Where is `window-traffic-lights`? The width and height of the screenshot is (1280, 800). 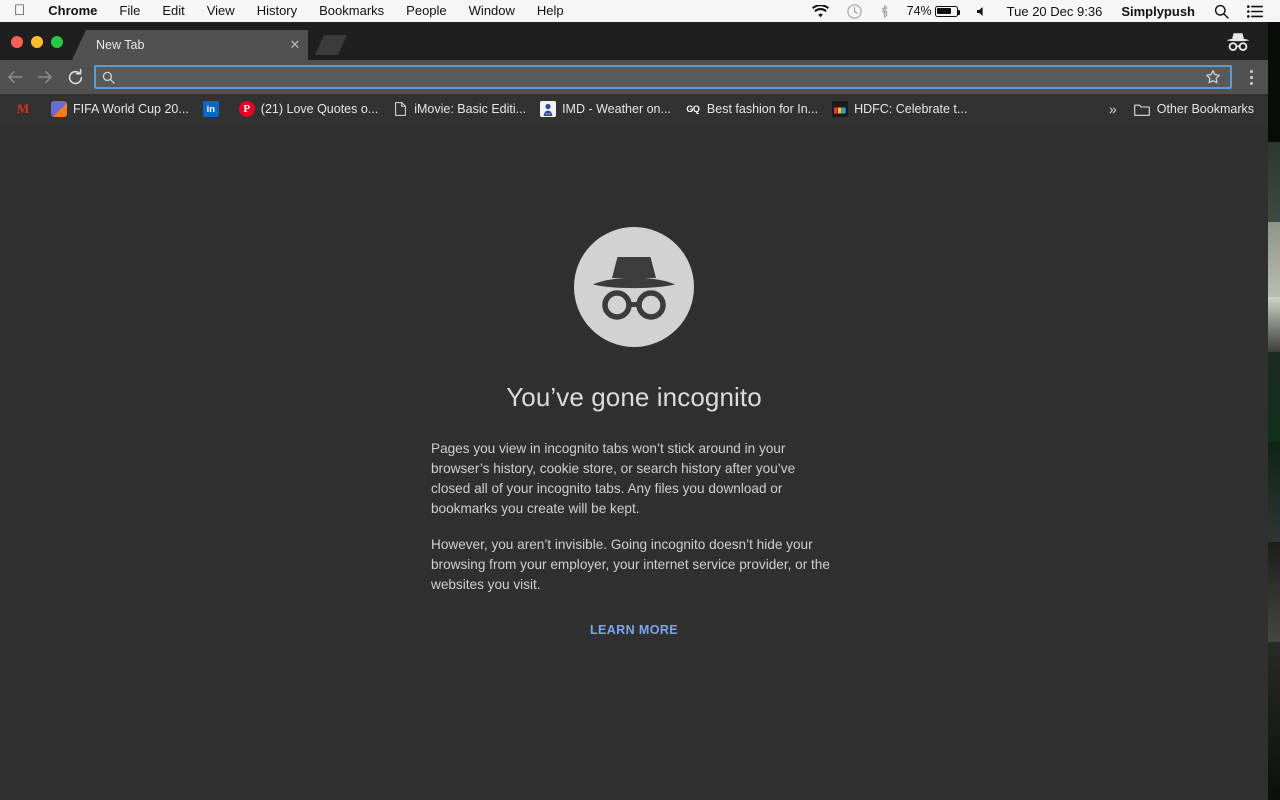 window-traffic-lights is located at coordinates (37, 42).